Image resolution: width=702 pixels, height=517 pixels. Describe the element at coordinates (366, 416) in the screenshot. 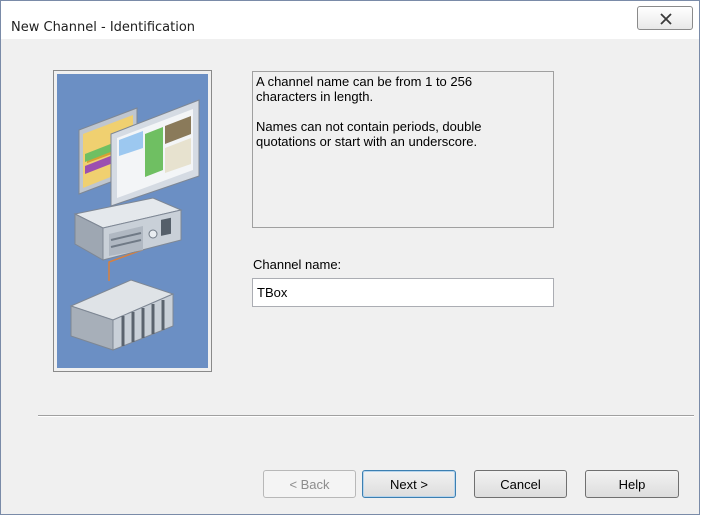

I see `button-separator` at that location.